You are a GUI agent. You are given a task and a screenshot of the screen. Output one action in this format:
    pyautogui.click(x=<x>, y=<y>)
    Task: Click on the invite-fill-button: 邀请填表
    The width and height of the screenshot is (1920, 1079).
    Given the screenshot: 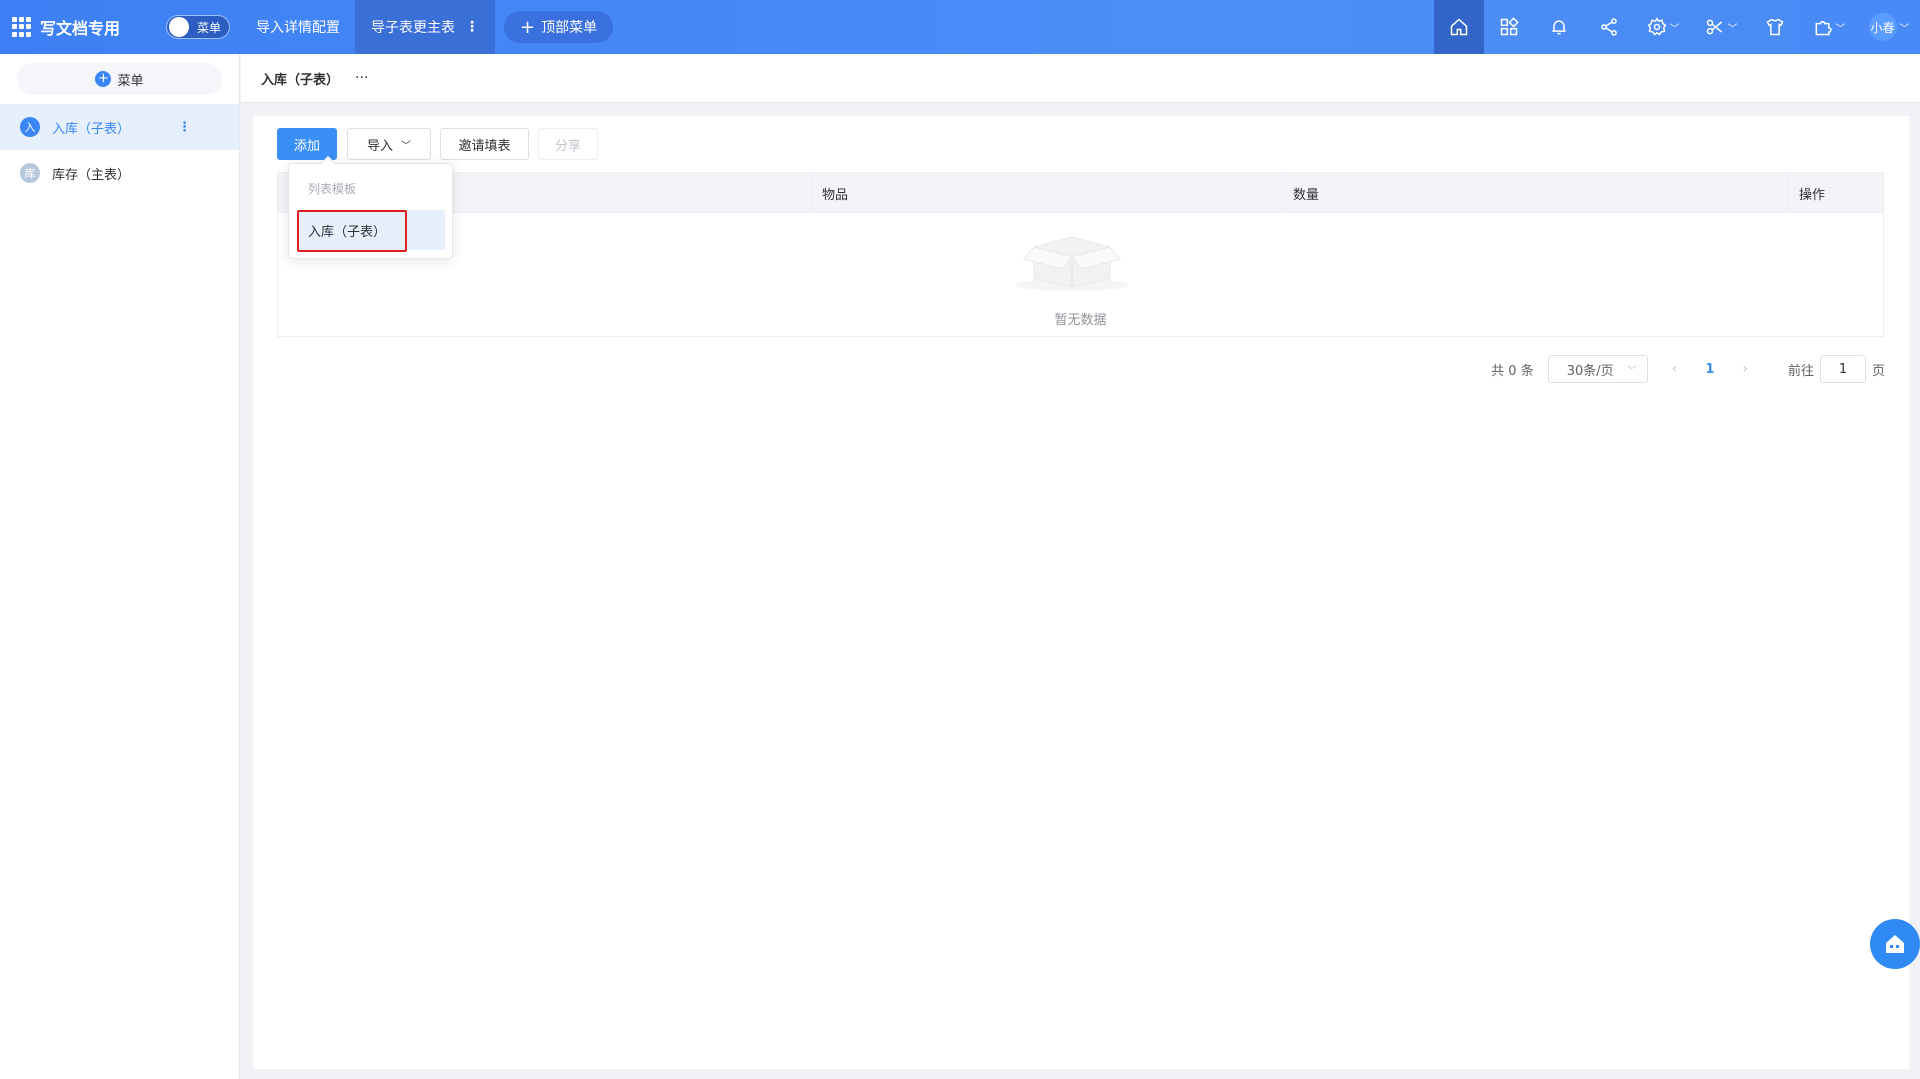 What is the action you would take?
    pyautogui.click(x=484, y=144)
    